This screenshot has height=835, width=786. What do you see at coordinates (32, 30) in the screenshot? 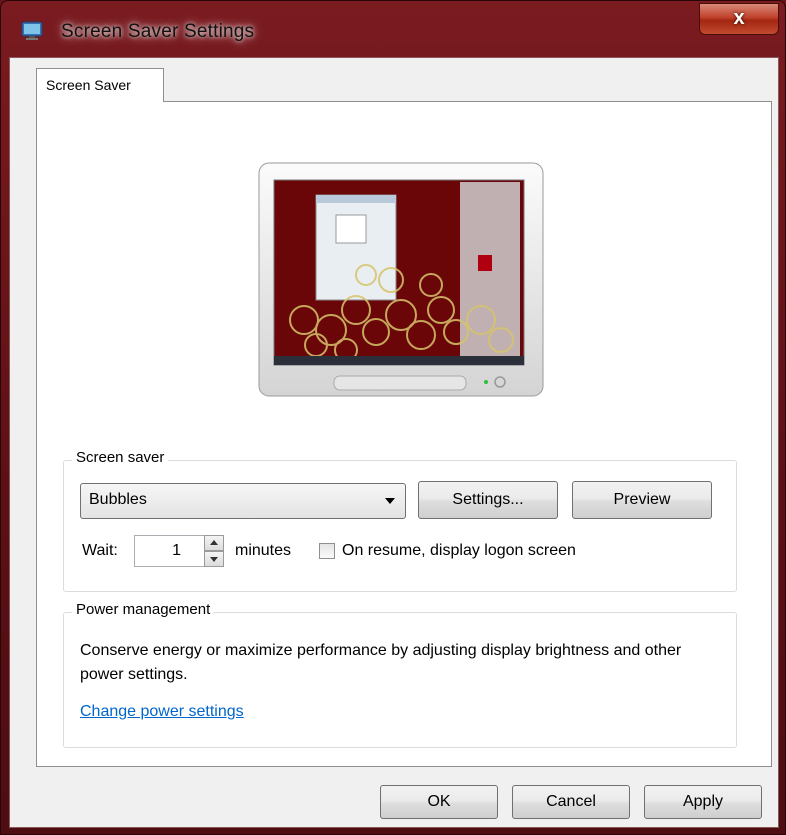
I see `monitor-icon` at bounding box center [32, 30].